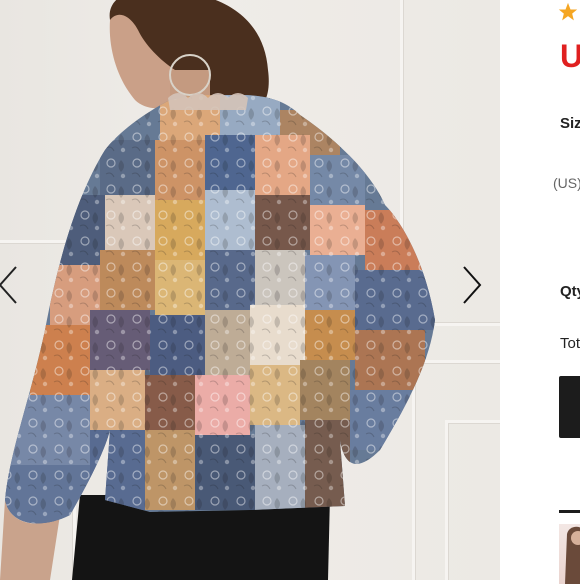 The image size is (580, 584). What do you see at coordinates (570, 123) in the screenshot?
I see `size-label: Siz` at bounding box center [570, 123].